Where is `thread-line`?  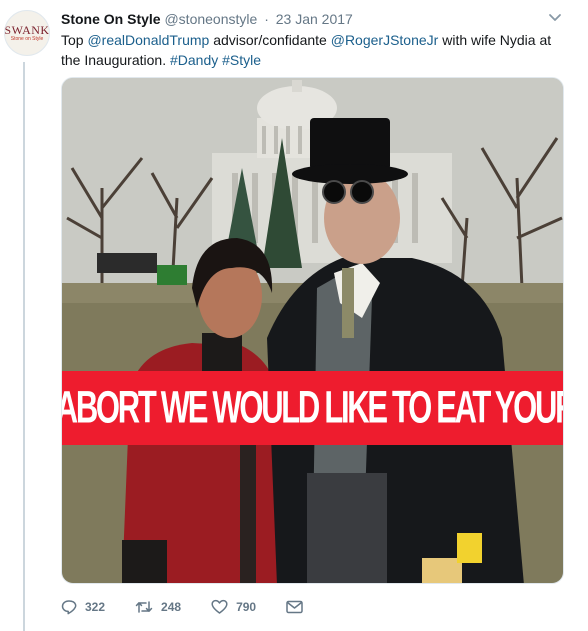 thread-line is located at coordinates (24, 346).